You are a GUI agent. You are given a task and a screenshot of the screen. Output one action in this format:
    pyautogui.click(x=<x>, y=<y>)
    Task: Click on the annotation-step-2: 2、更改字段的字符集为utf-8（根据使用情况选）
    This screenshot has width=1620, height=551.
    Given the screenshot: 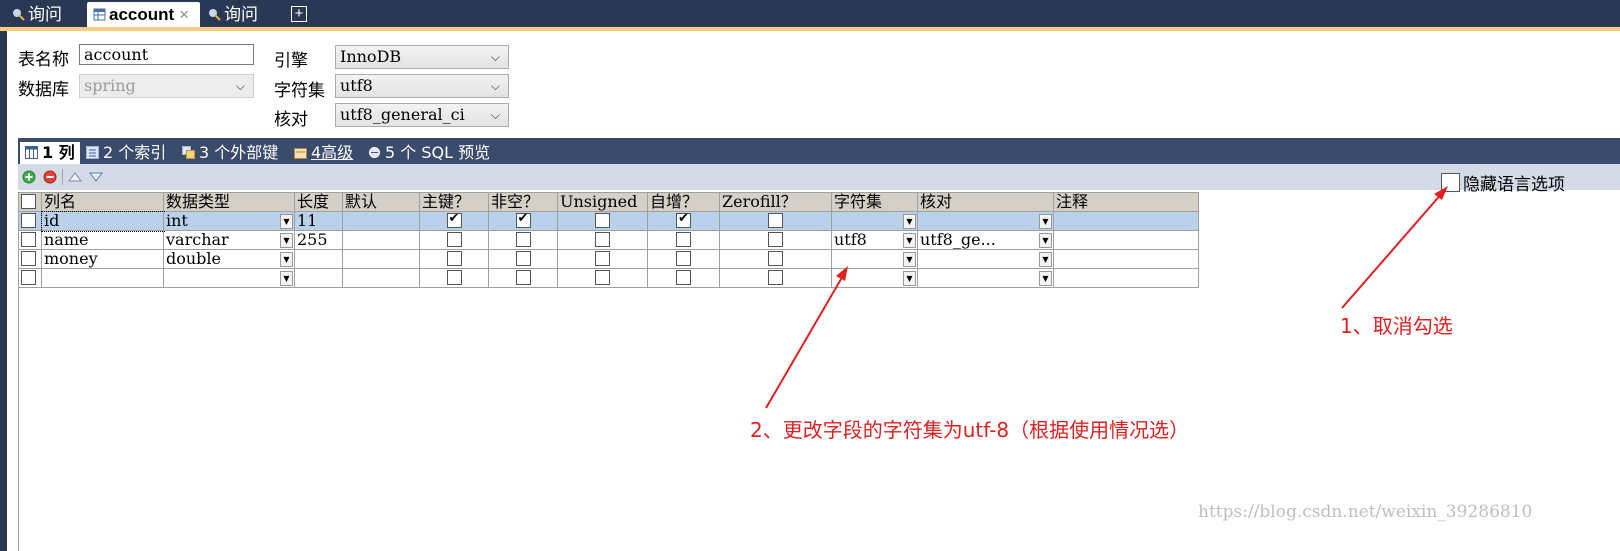 What is the action you would take?
    pyautogui.click(x=970, y=430)
    